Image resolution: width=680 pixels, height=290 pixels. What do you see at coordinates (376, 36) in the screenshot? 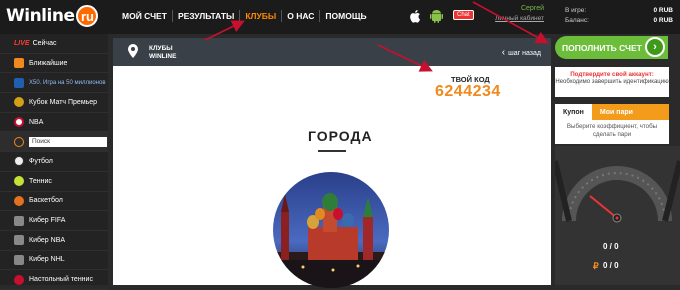
I see `annotation-arrows` at bounding box center [376, 36].